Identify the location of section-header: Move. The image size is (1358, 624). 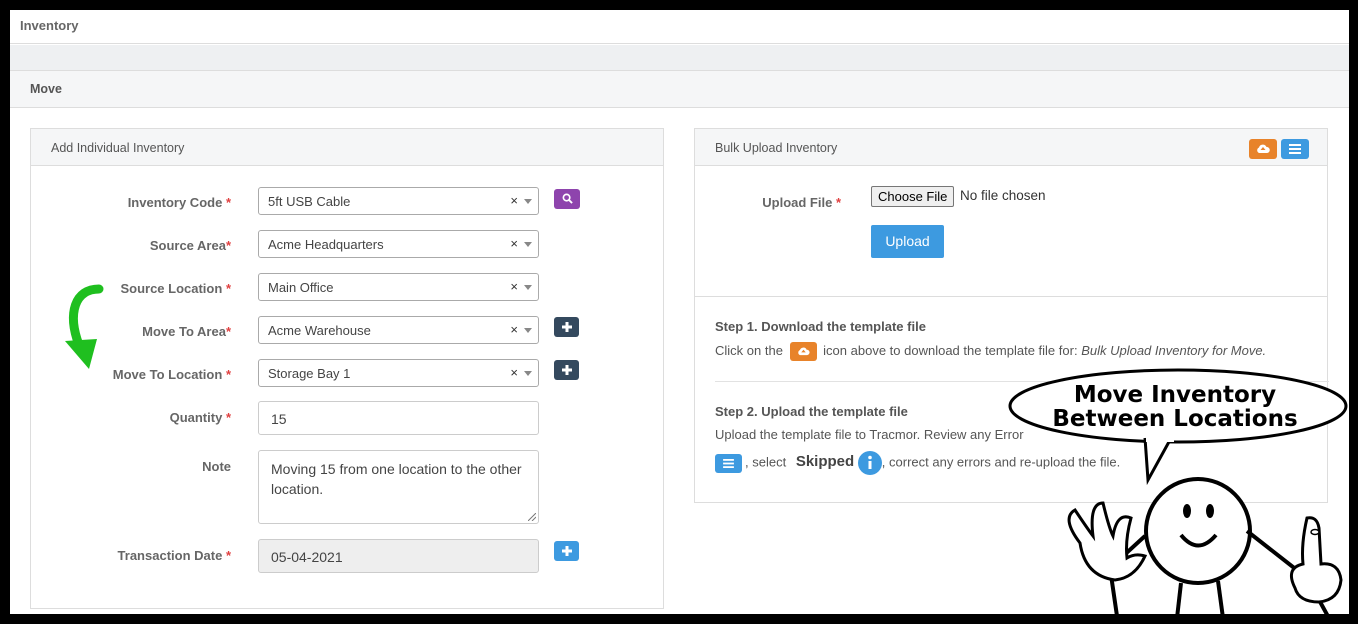
(679, 89).